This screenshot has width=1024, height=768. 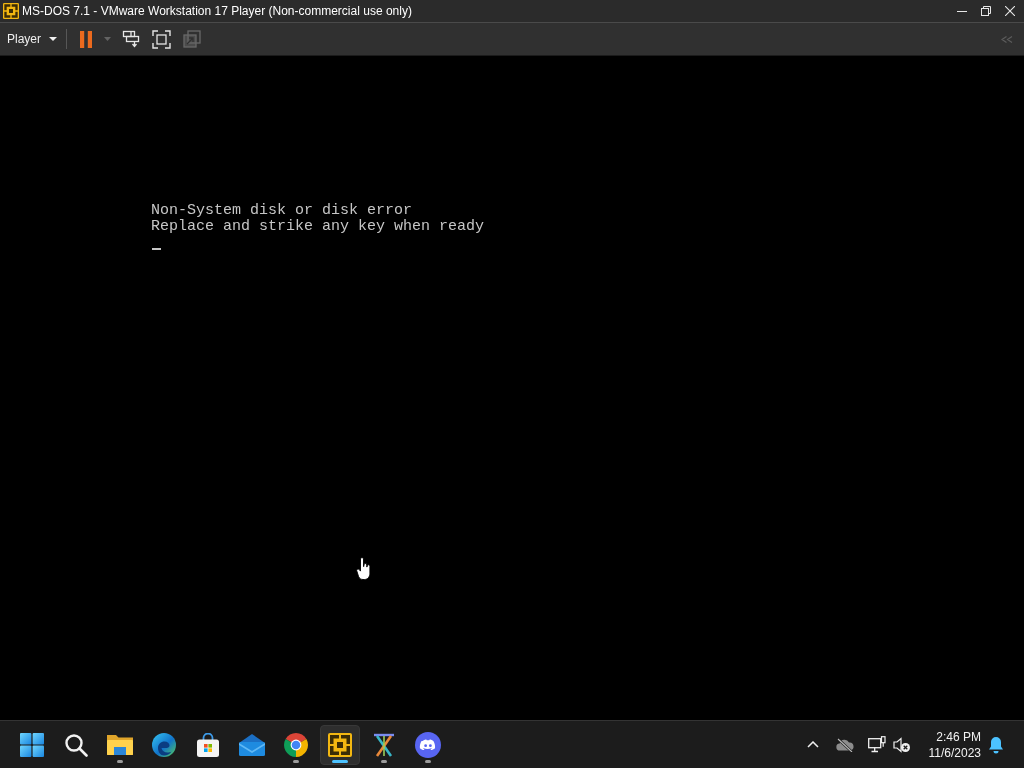 I want to click on taskbar-button, so click(x=340, y=744).